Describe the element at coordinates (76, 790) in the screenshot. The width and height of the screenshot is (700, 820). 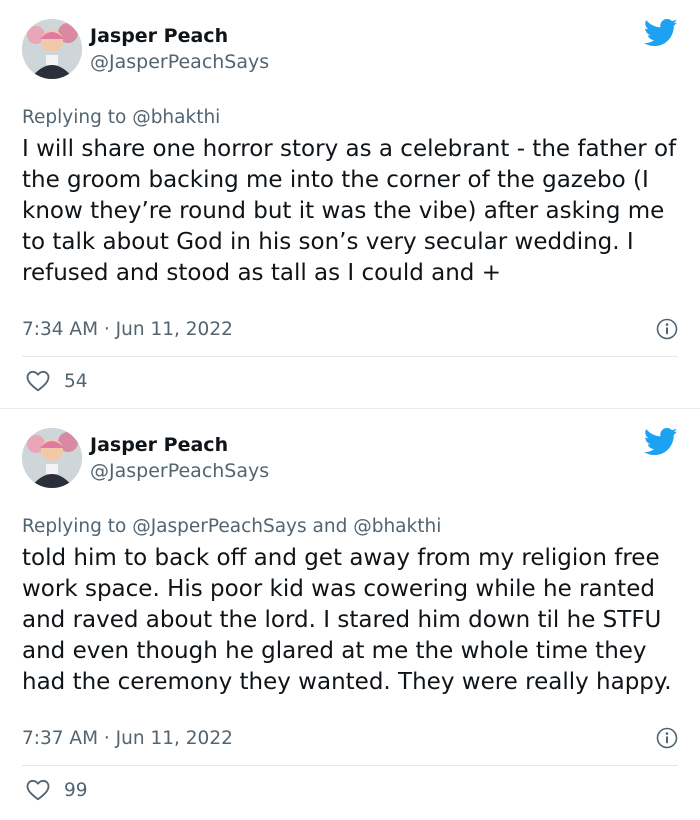
I see `like-count: 99` at that location.